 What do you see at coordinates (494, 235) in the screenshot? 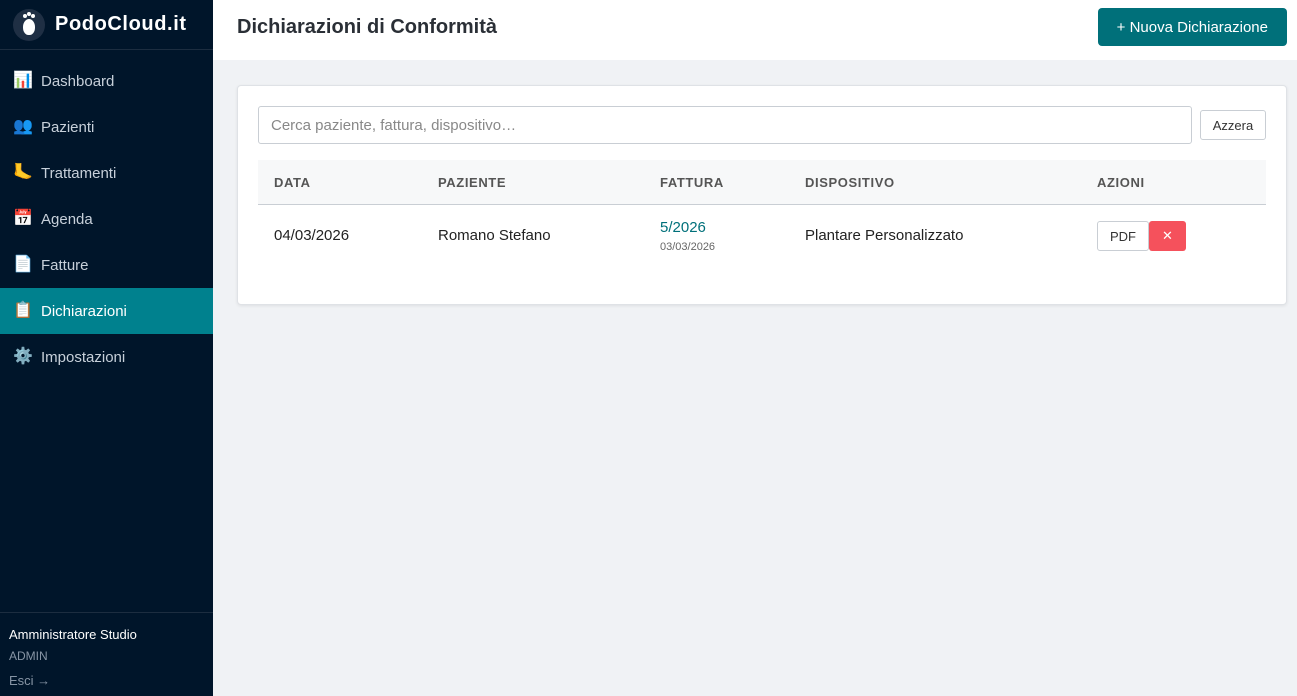
I see `cell-paziente: Romano Stefano` at bounding box center [494, 235].